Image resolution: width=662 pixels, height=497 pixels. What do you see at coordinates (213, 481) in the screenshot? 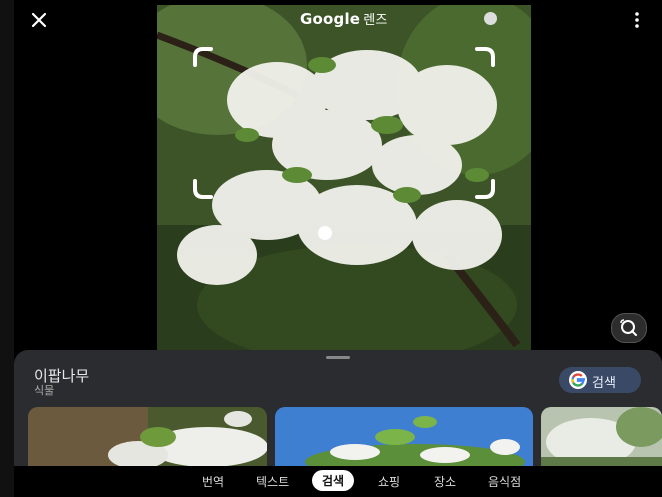
I see `tab-translate: 번역` at bounding box center [213, 481].